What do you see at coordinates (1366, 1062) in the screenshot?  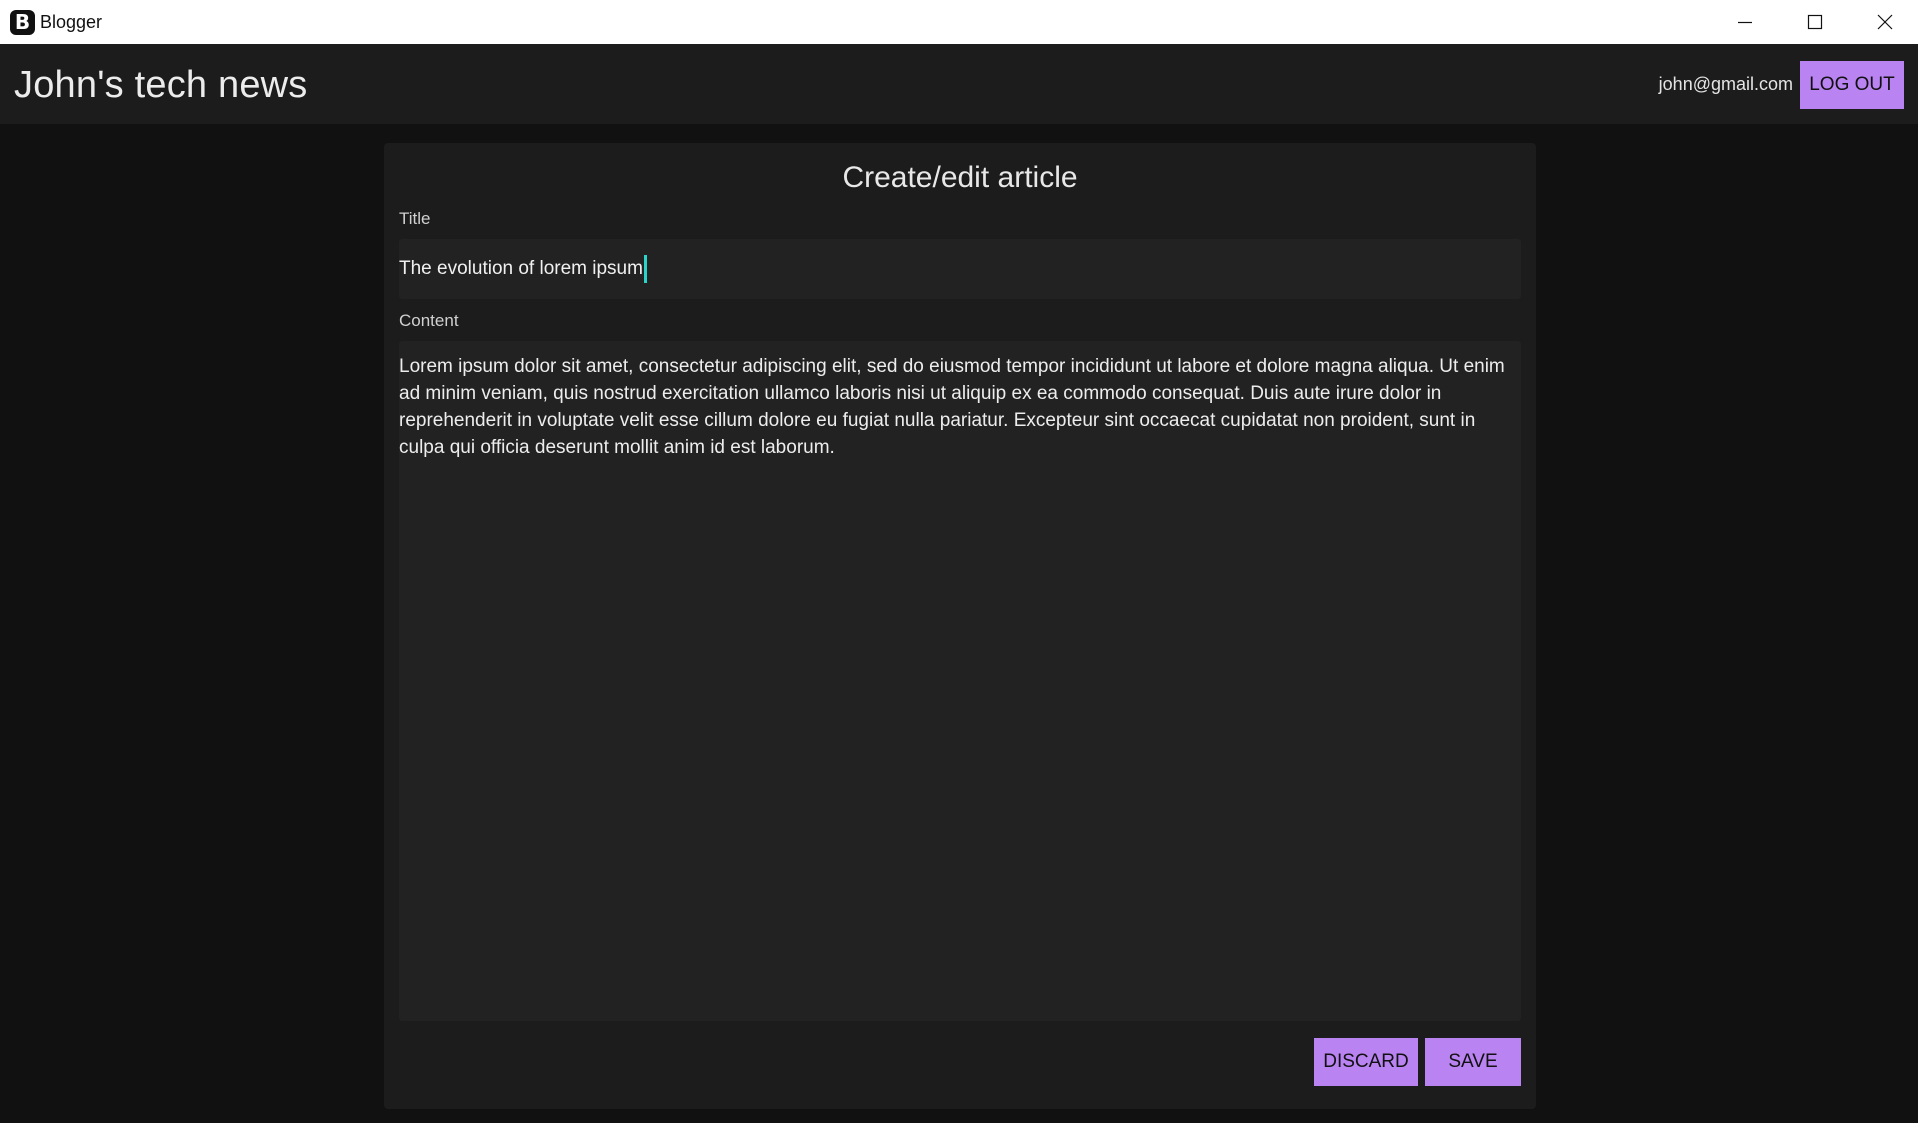 I see `discard-button: DISCARD` at bounding box center [1366, 1062].